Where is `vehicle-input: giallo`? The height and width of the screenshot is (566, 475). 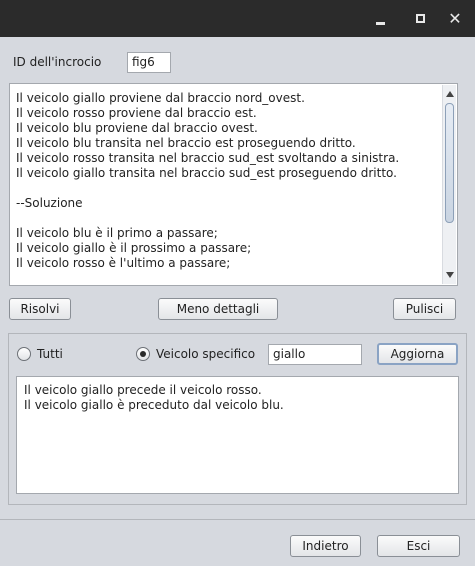
vehicle-input: giallo is located at coordinates (315, 354).